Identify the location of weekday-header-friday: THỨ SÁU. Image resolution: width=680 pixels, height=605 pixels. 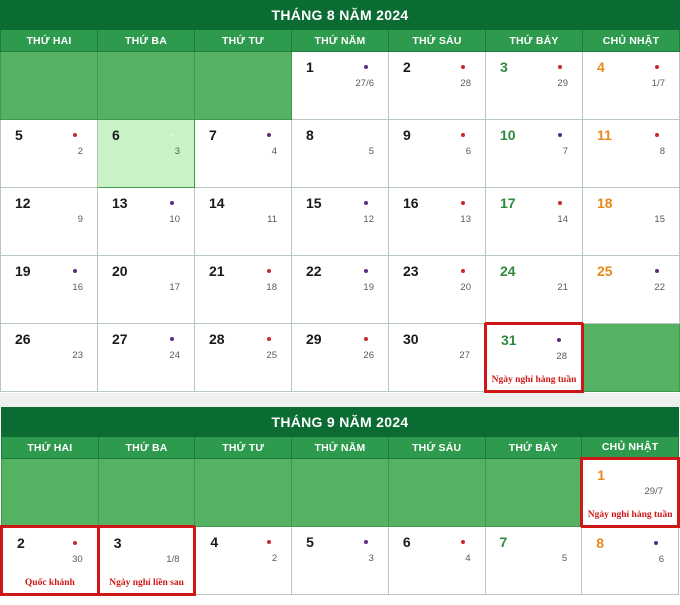
(437, 40).